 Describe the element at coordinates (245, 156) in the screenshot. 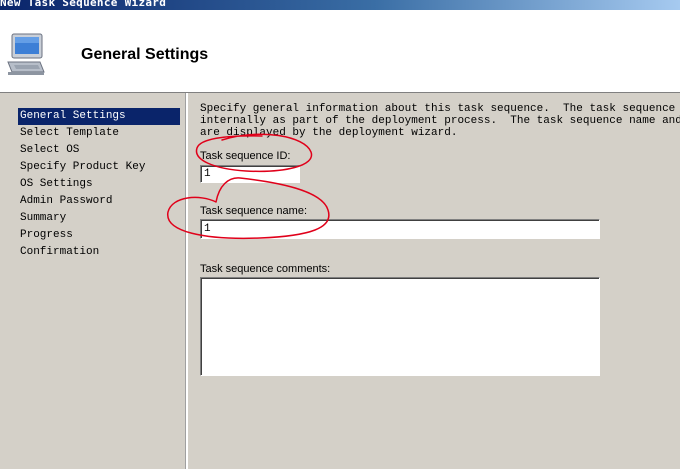

I see `task-sequence-id-label: Task sequence ID:` at that location.